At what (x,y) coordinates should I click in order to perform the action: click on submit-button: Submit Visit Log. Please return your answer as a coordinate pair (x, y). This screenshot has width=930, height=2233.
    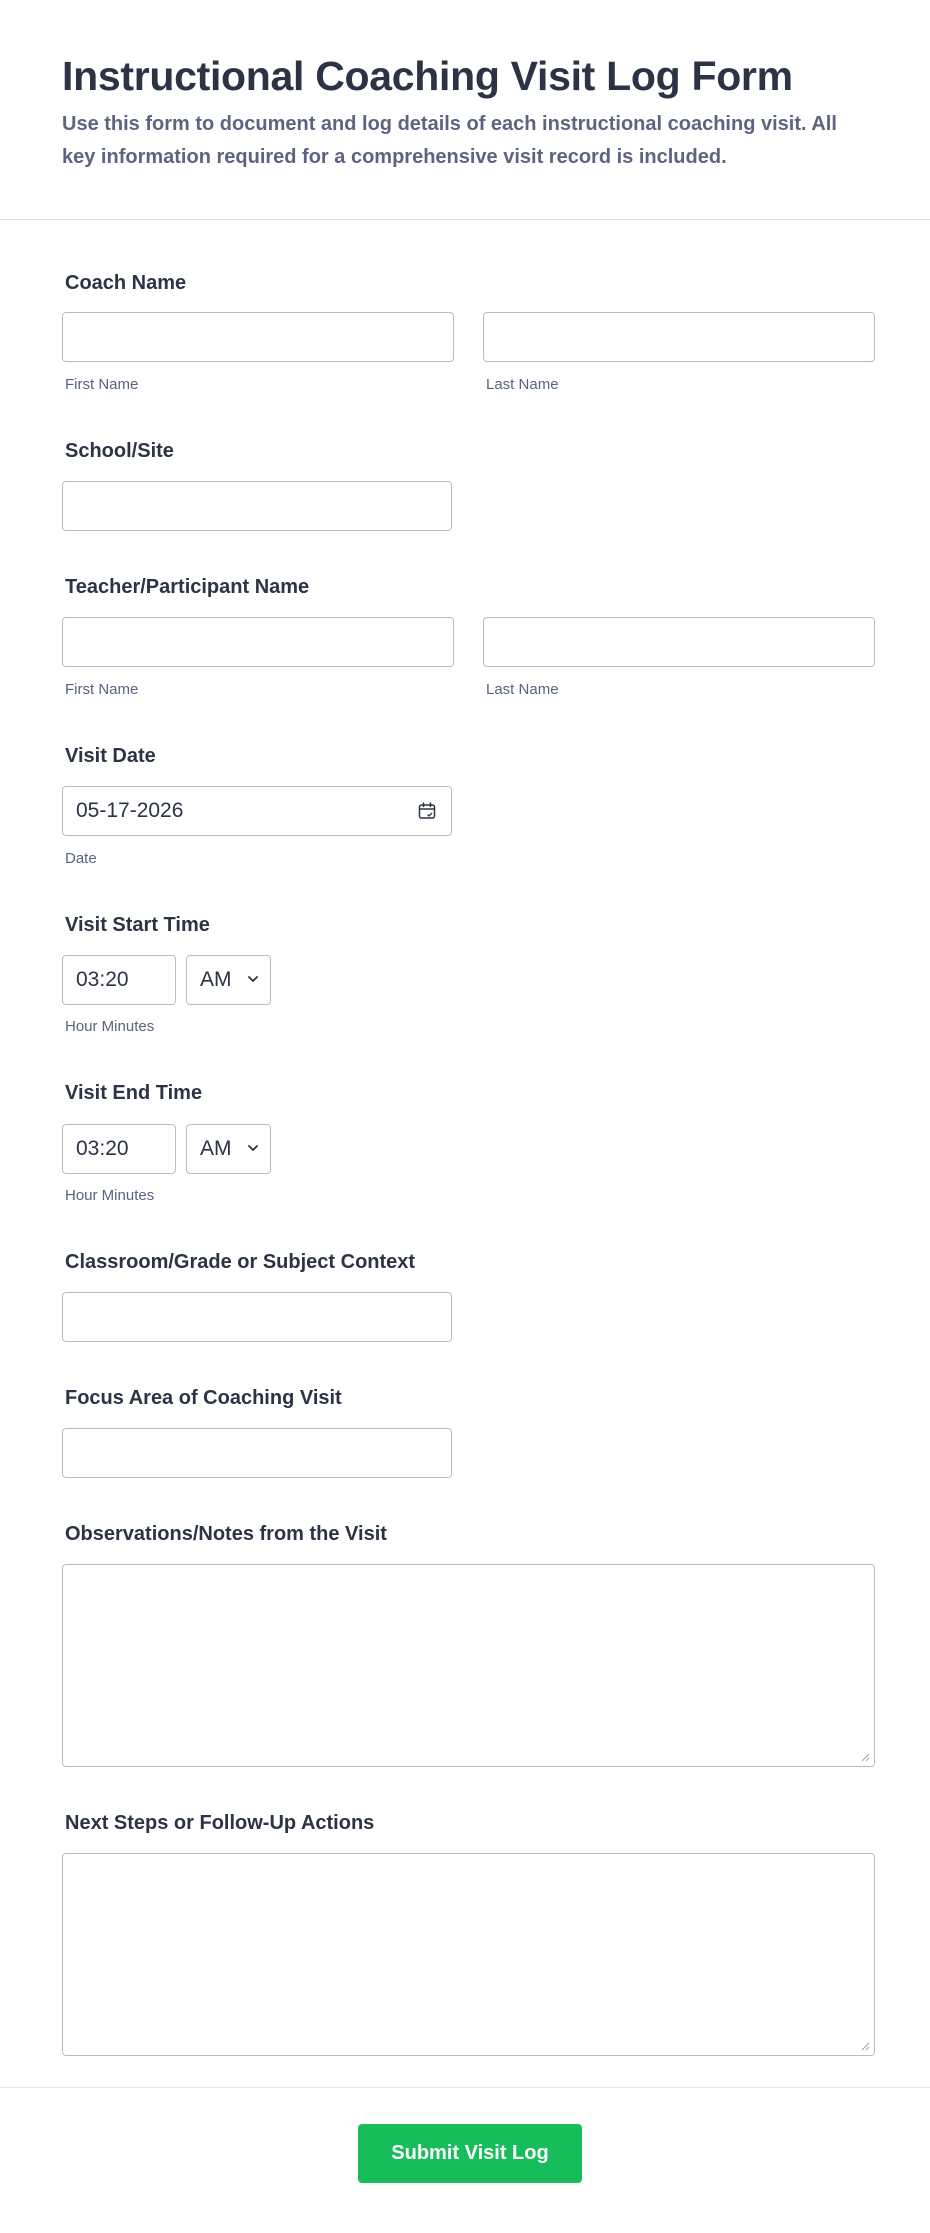
    Looking at the image, I should click on (470, 2153).